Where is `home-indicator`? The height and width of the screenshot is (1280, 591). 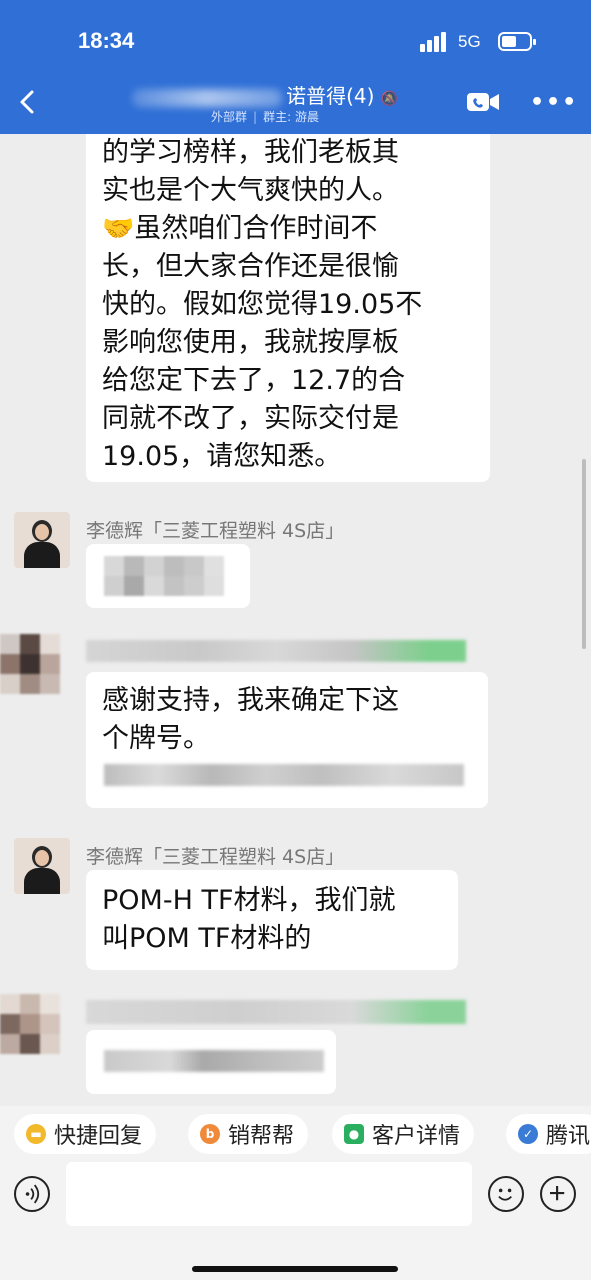 home-indicator is located at coordinates (295, 1269).